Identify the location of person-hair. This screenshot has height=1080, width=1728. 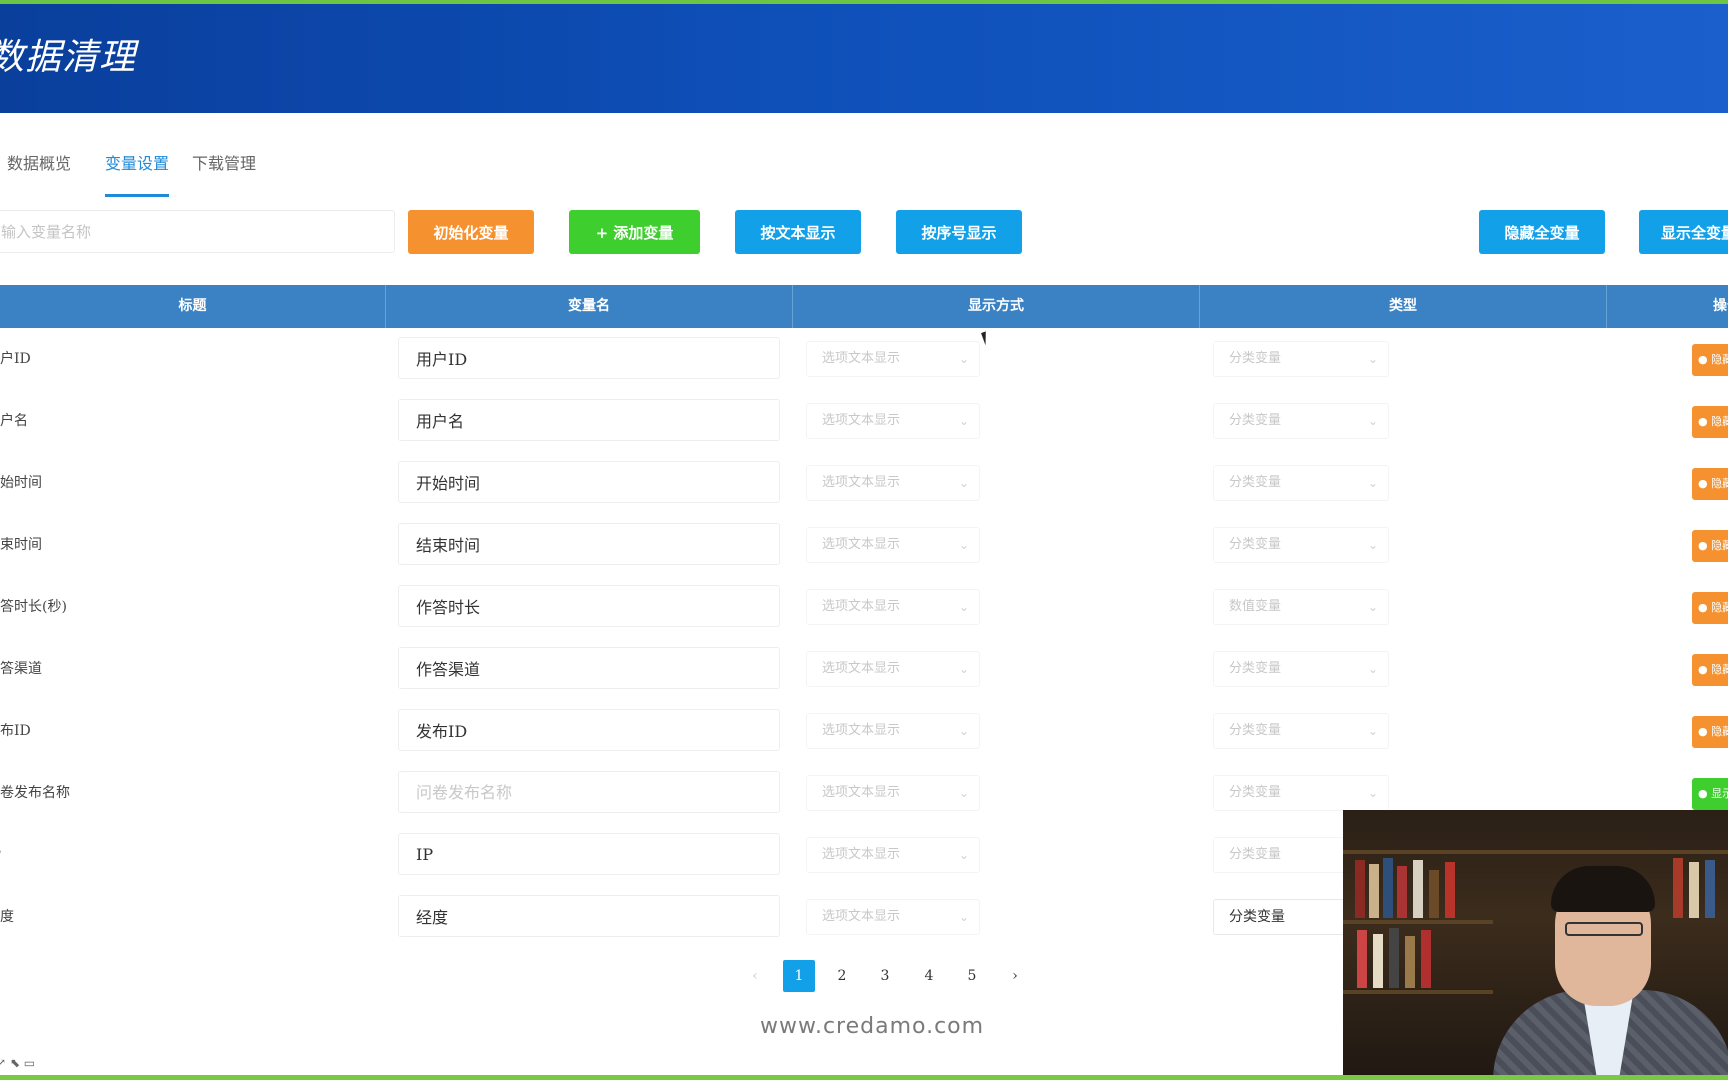
(1603, 889).